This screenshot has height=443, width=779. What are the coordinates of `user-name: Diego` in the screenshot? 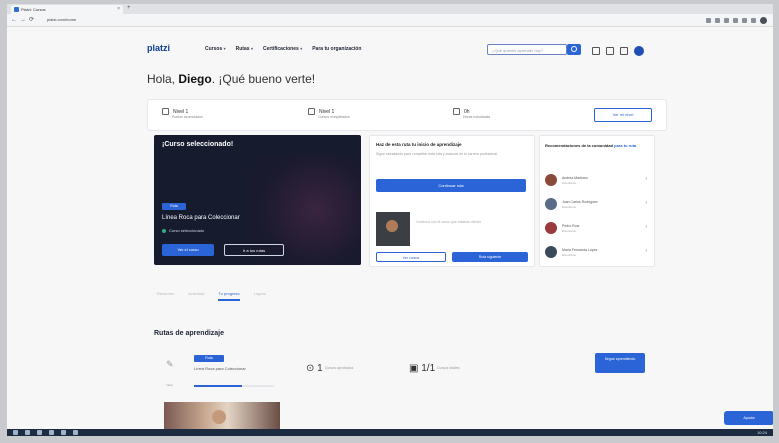 It's located at (195, 79).